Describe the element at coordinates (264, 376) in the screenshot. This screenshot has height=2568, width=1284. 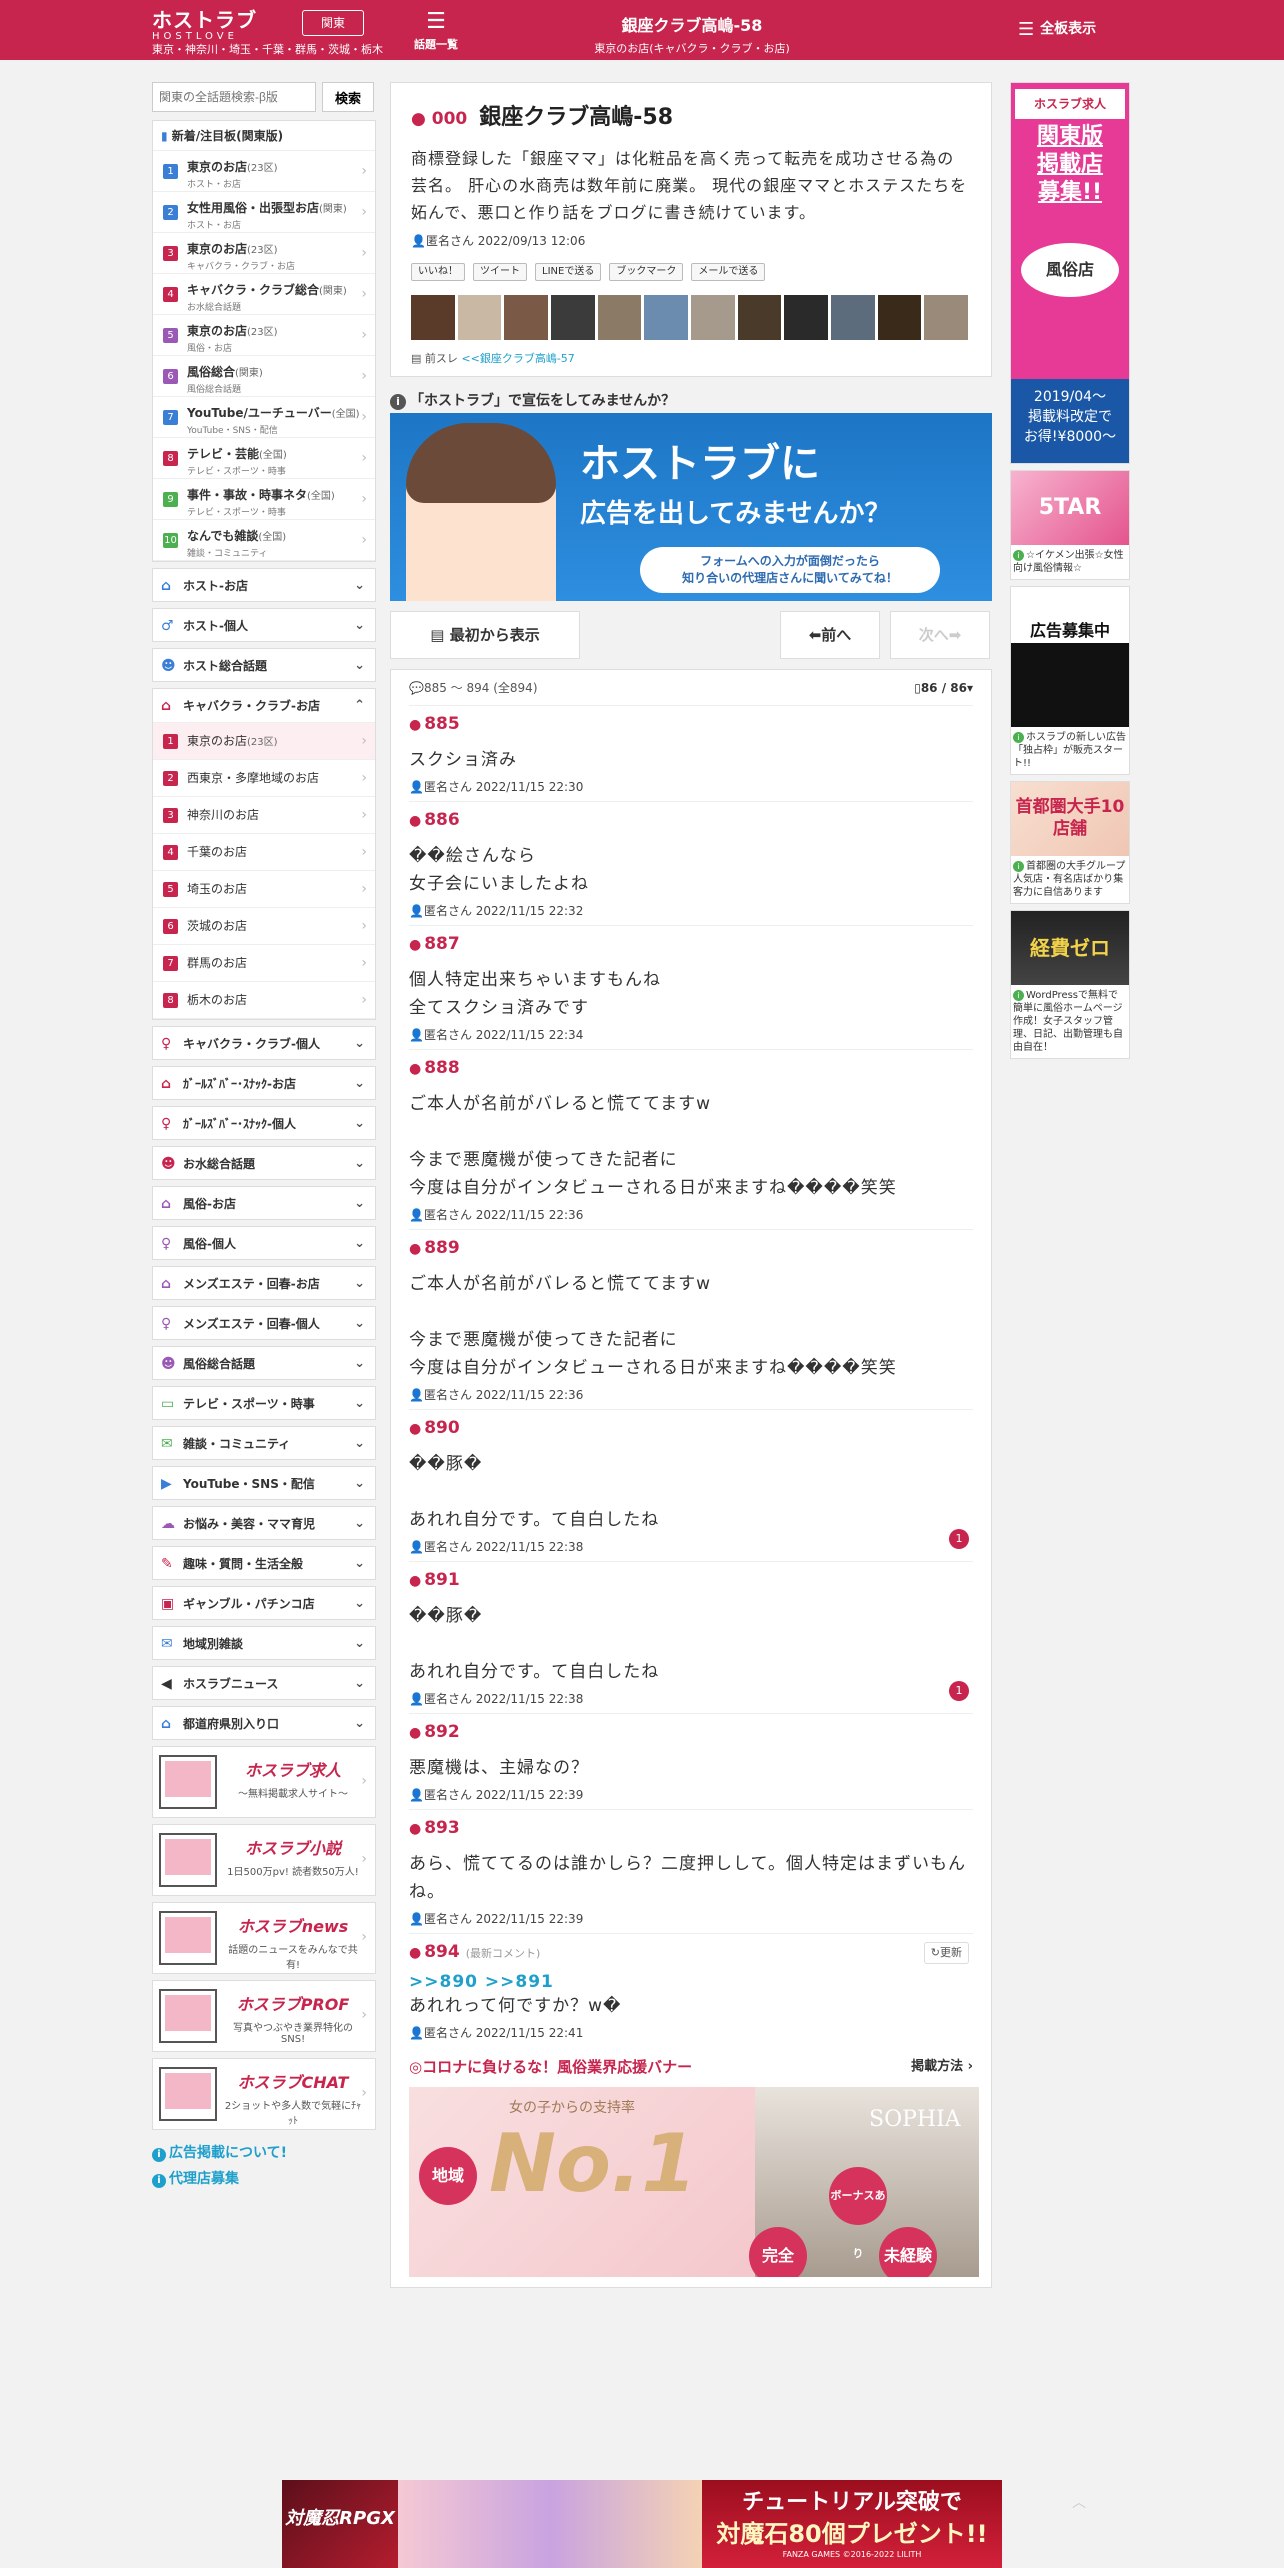
I see `new-board-item: 6 風俗総合(関東) 風俗総合話題 ›` at that location.